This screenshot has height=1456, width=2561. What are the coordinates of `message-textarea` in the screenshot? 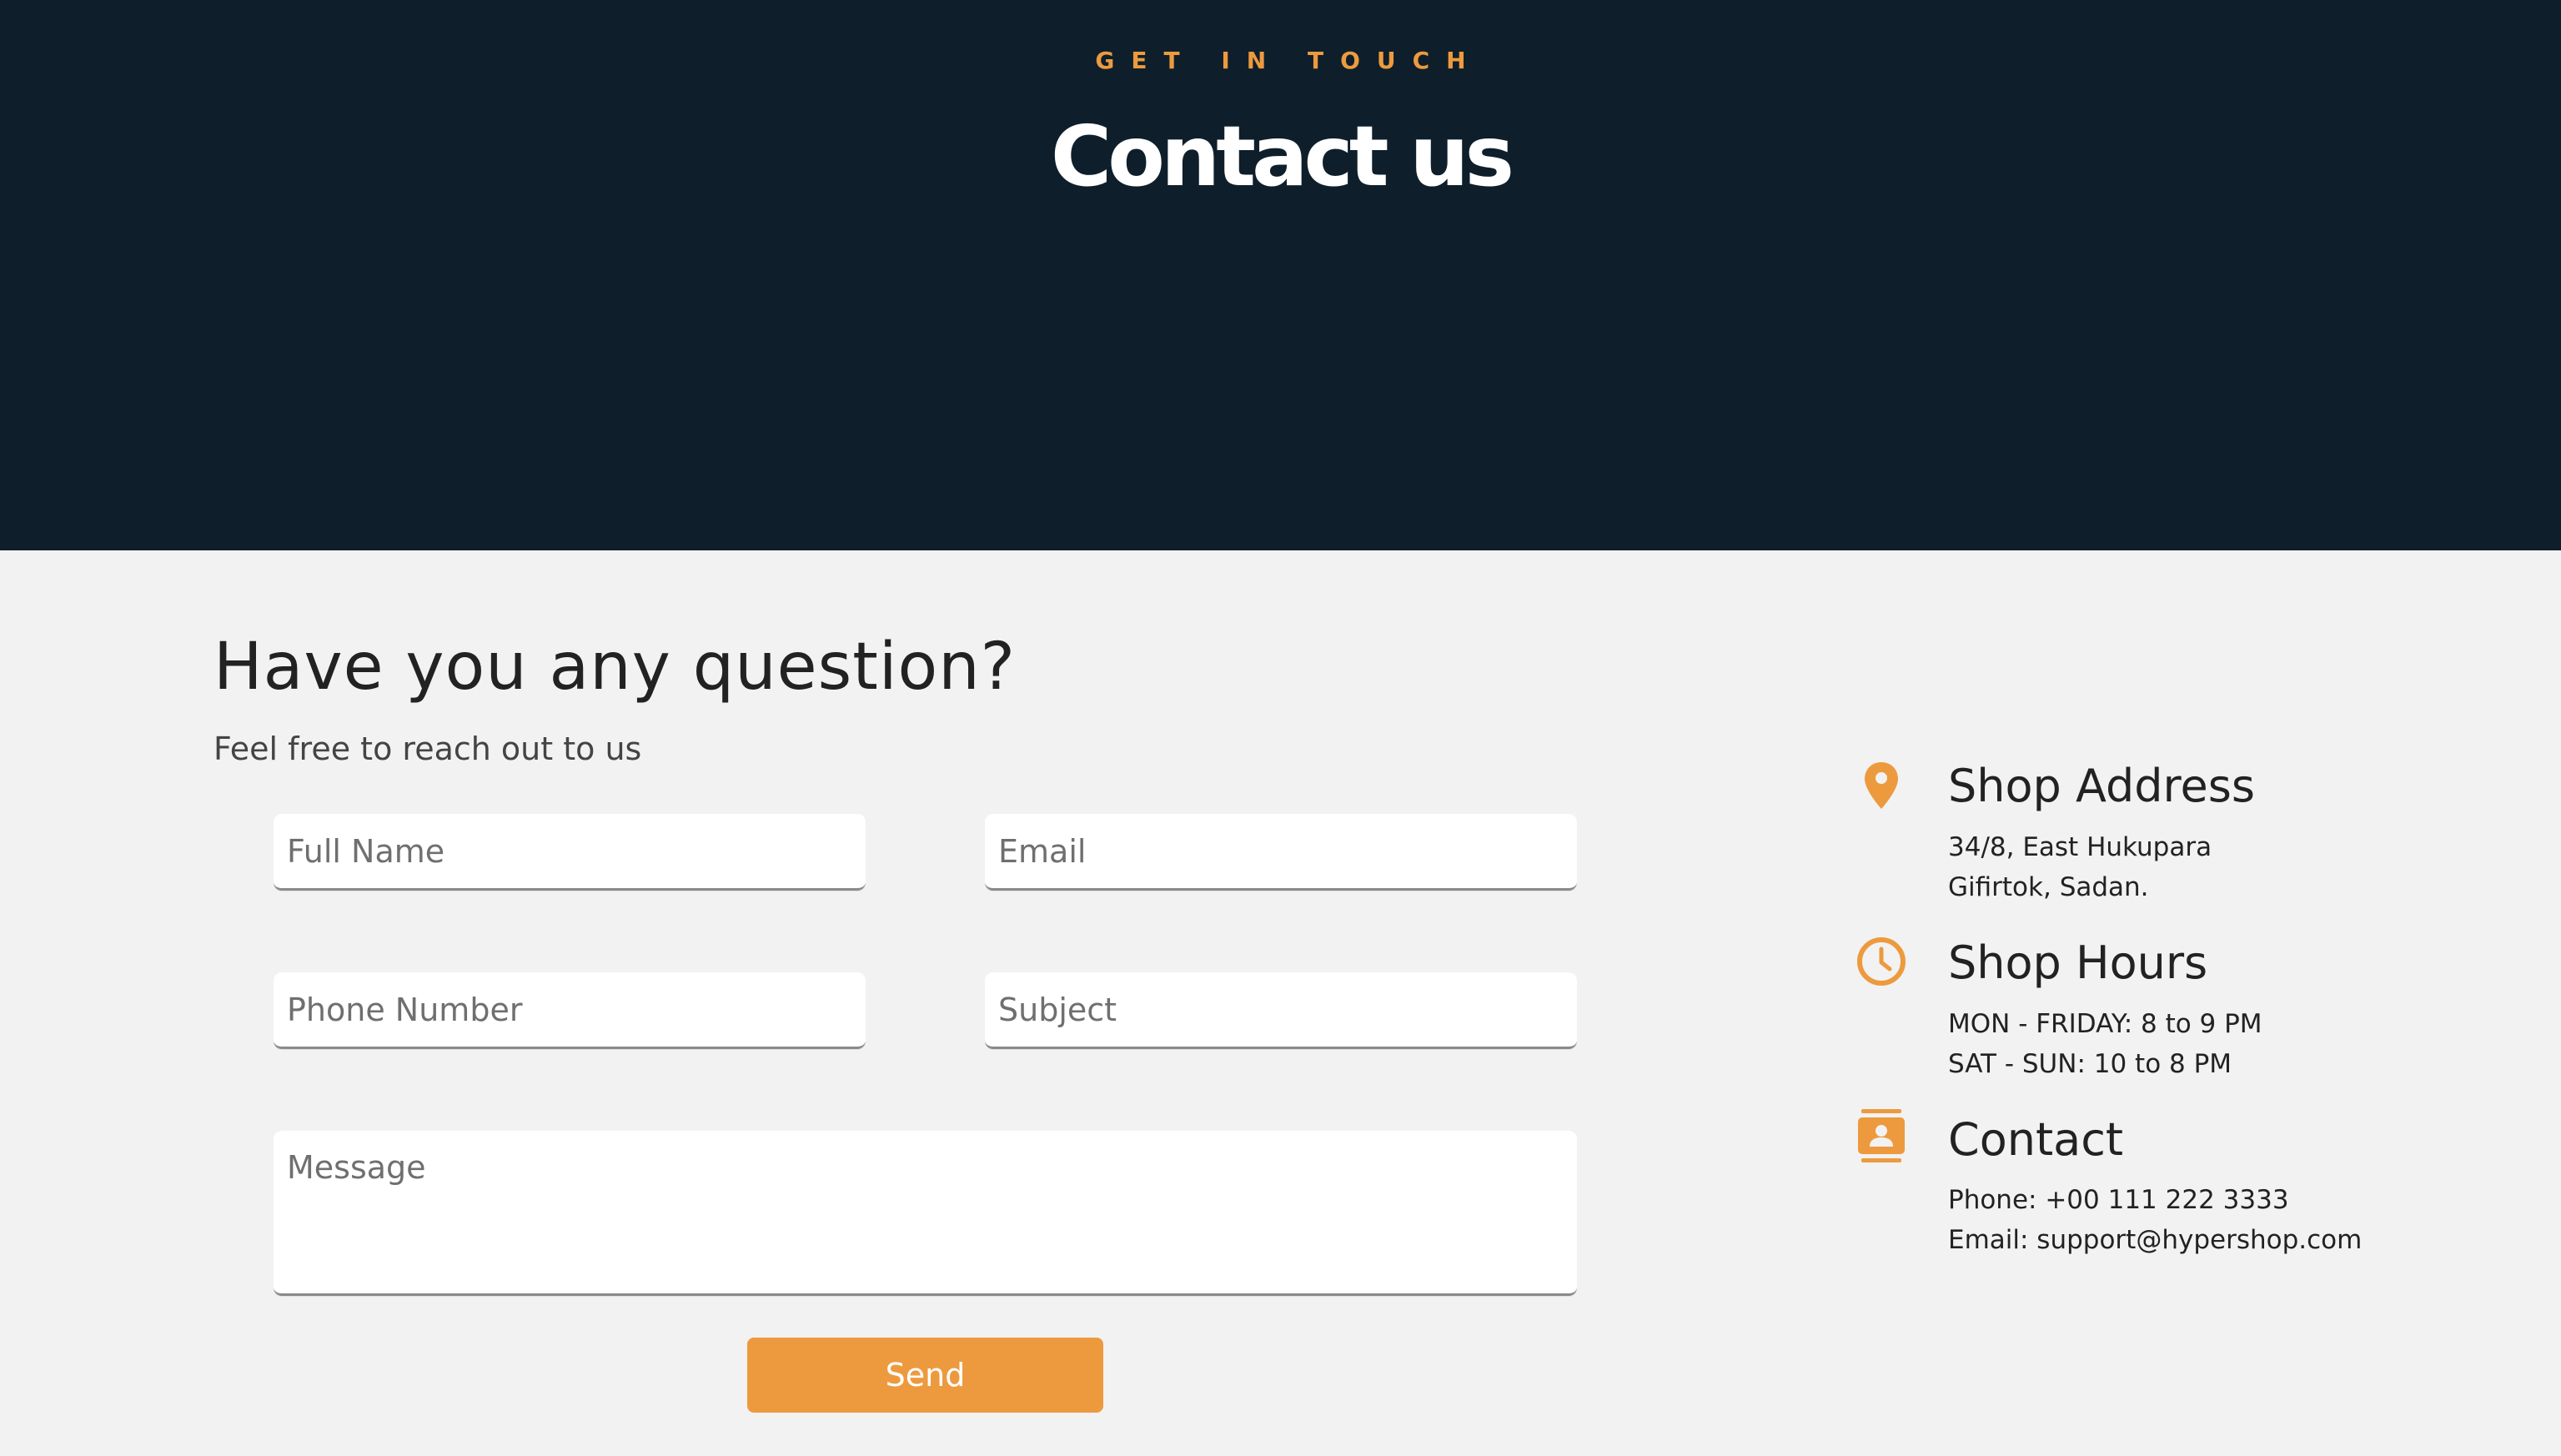 It's located at (925, 1213).